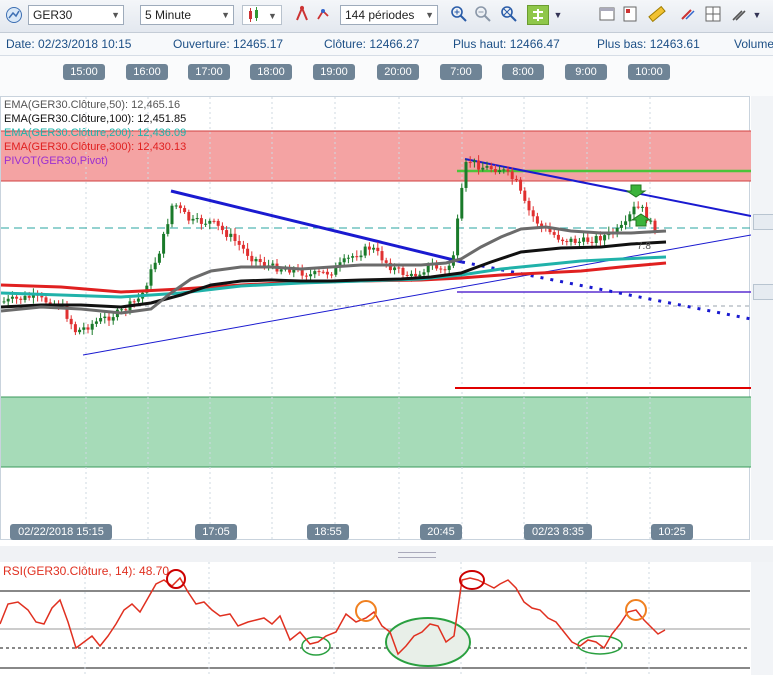  Describe the element at coordinates (649, 72) in the screenshot. I see `time-label: 10:00` at that location.